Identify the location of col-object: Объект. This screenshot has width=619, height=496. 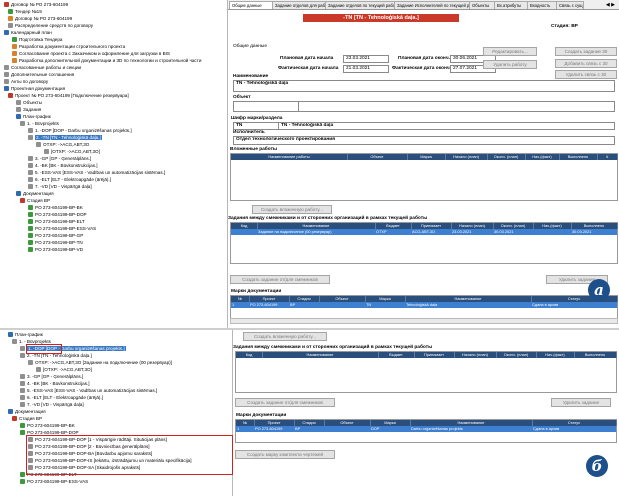
(377, 157).